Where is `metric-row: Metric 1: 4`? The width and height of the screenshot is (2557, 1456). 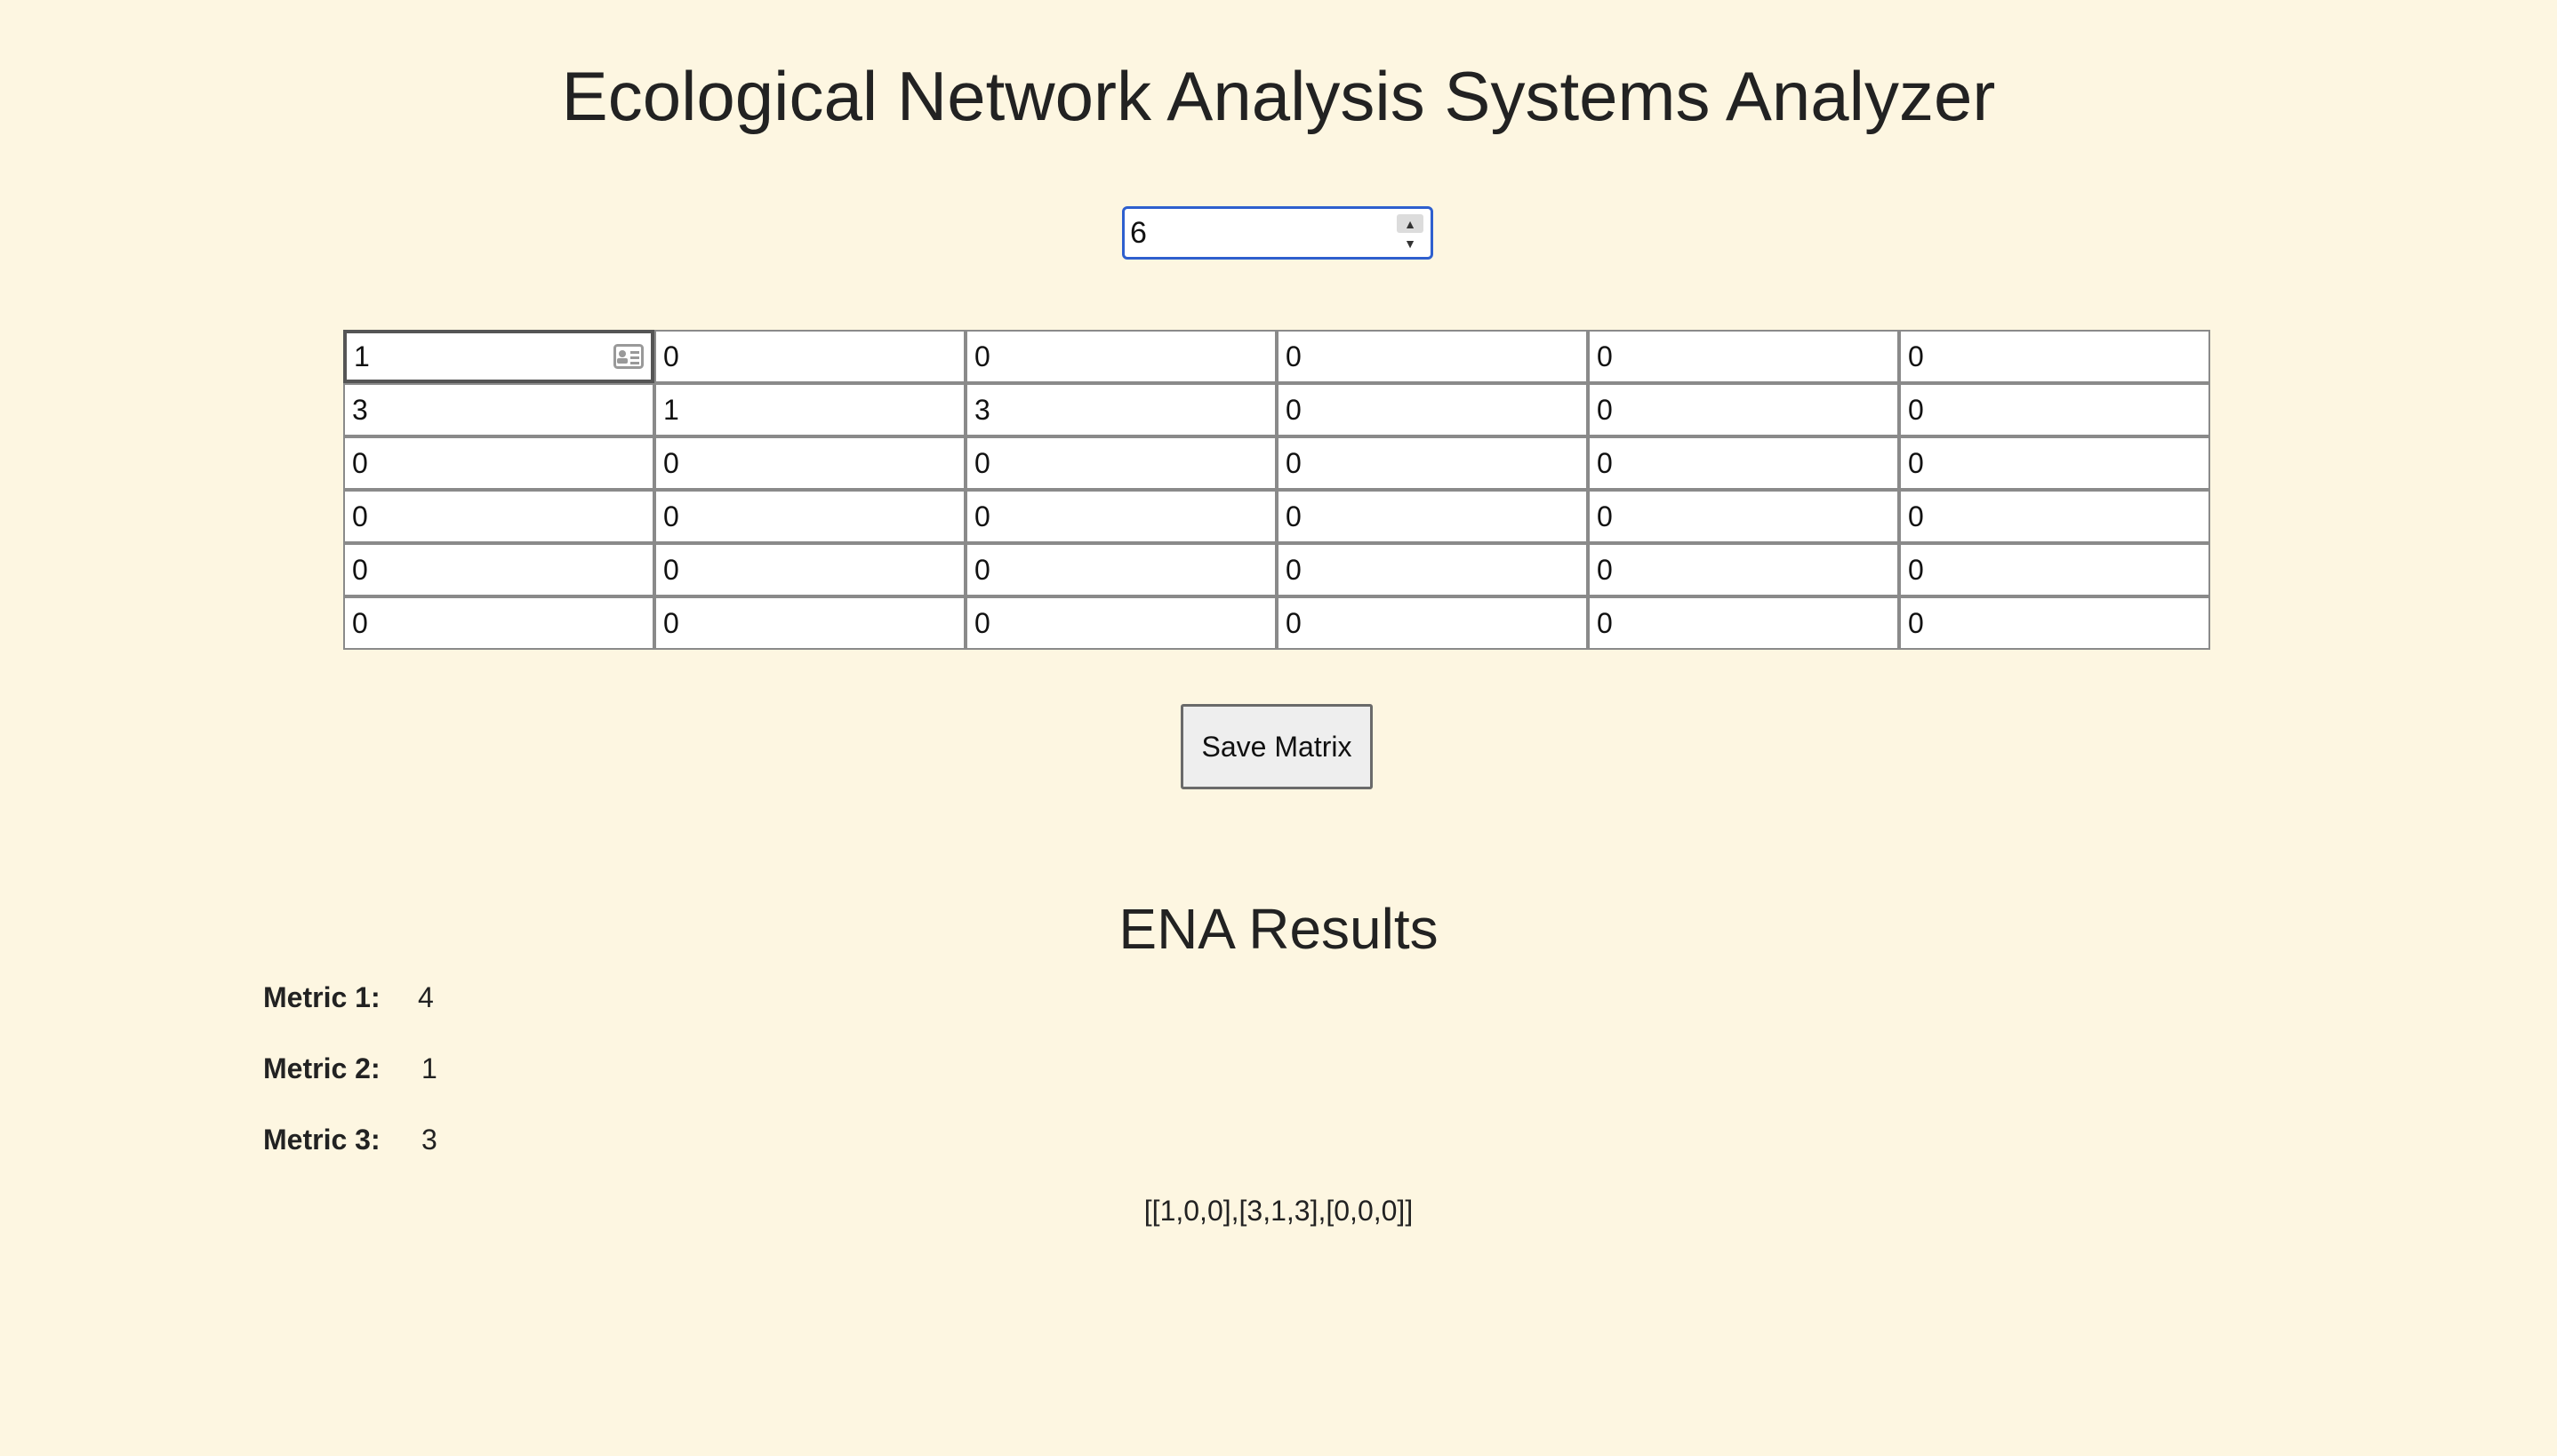 metric-row: Metric 1: 4 is located at coordinates (348, 997).